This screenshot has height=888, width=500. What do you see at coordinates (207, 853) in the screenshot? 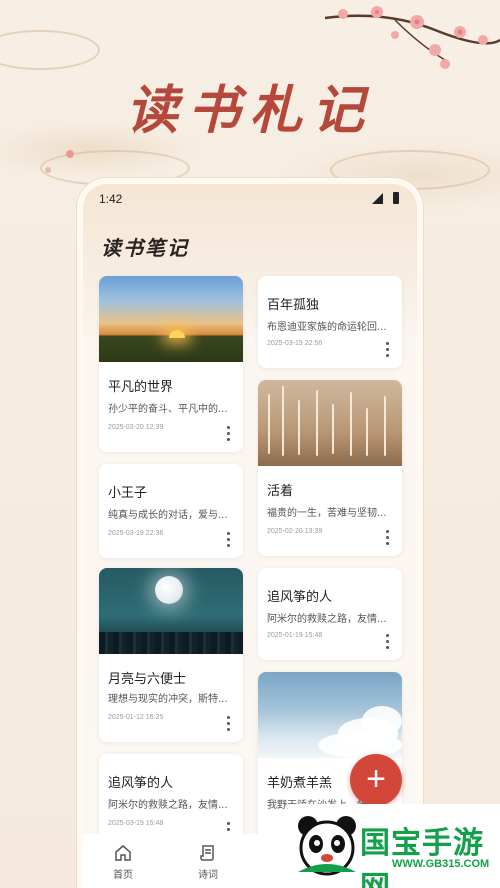
I see `scroll-icon` at bounding box center [207, 853].